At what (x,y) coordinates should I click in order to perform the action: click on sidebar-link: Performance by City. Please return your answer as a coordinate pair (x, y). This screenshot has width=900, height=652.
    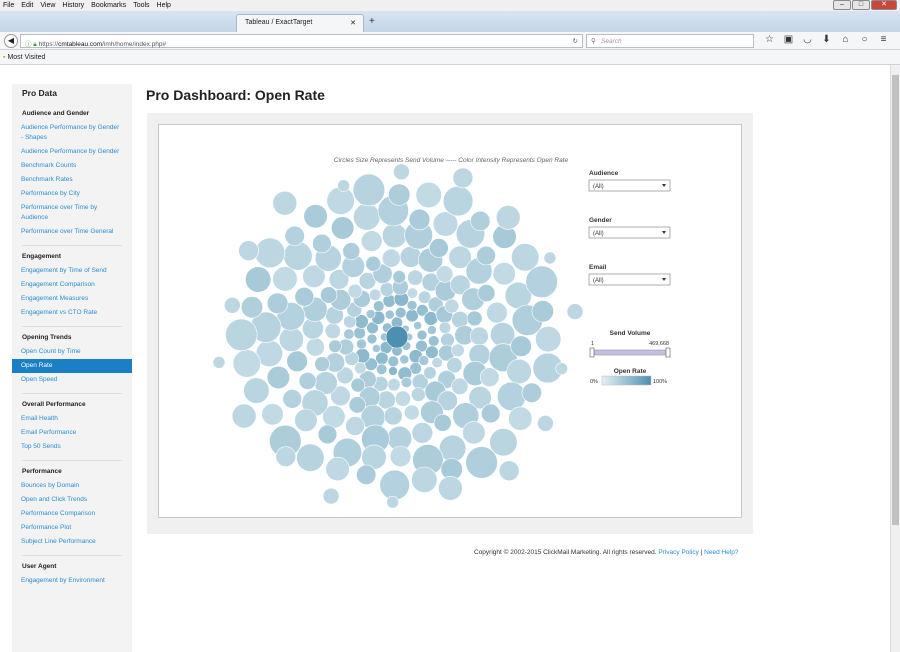
    Looking at the image, I should click on (72, 194).